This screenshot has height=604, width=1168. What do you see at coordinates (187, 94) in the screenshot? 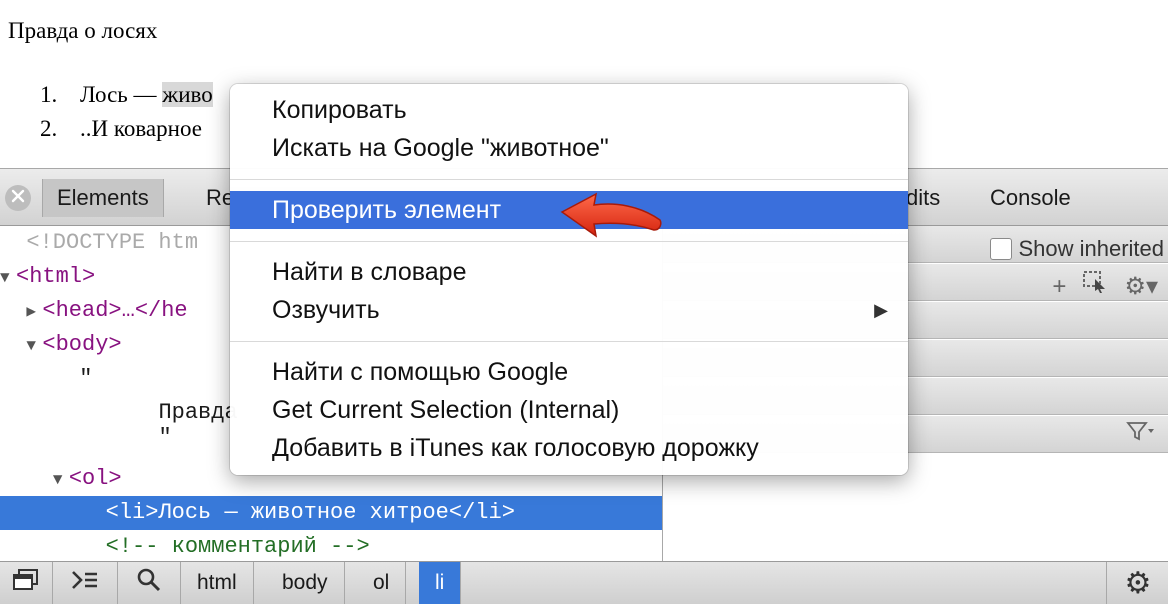
I see `selected-word: живо` at bounding box center [187, 94].